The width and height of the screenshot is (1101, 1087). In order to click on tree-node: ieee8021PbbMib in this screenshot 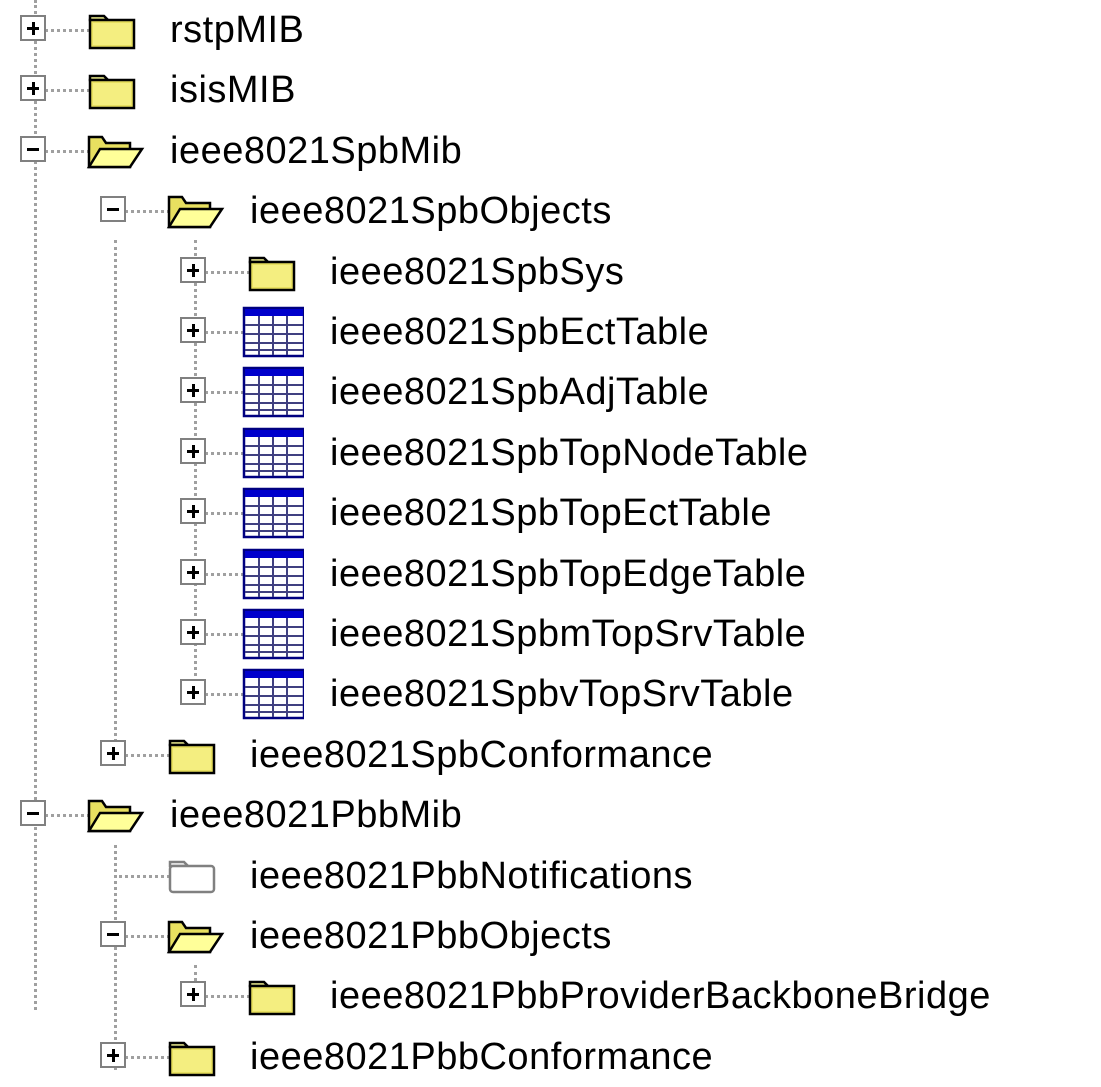, I will do `click(550, 815)`.